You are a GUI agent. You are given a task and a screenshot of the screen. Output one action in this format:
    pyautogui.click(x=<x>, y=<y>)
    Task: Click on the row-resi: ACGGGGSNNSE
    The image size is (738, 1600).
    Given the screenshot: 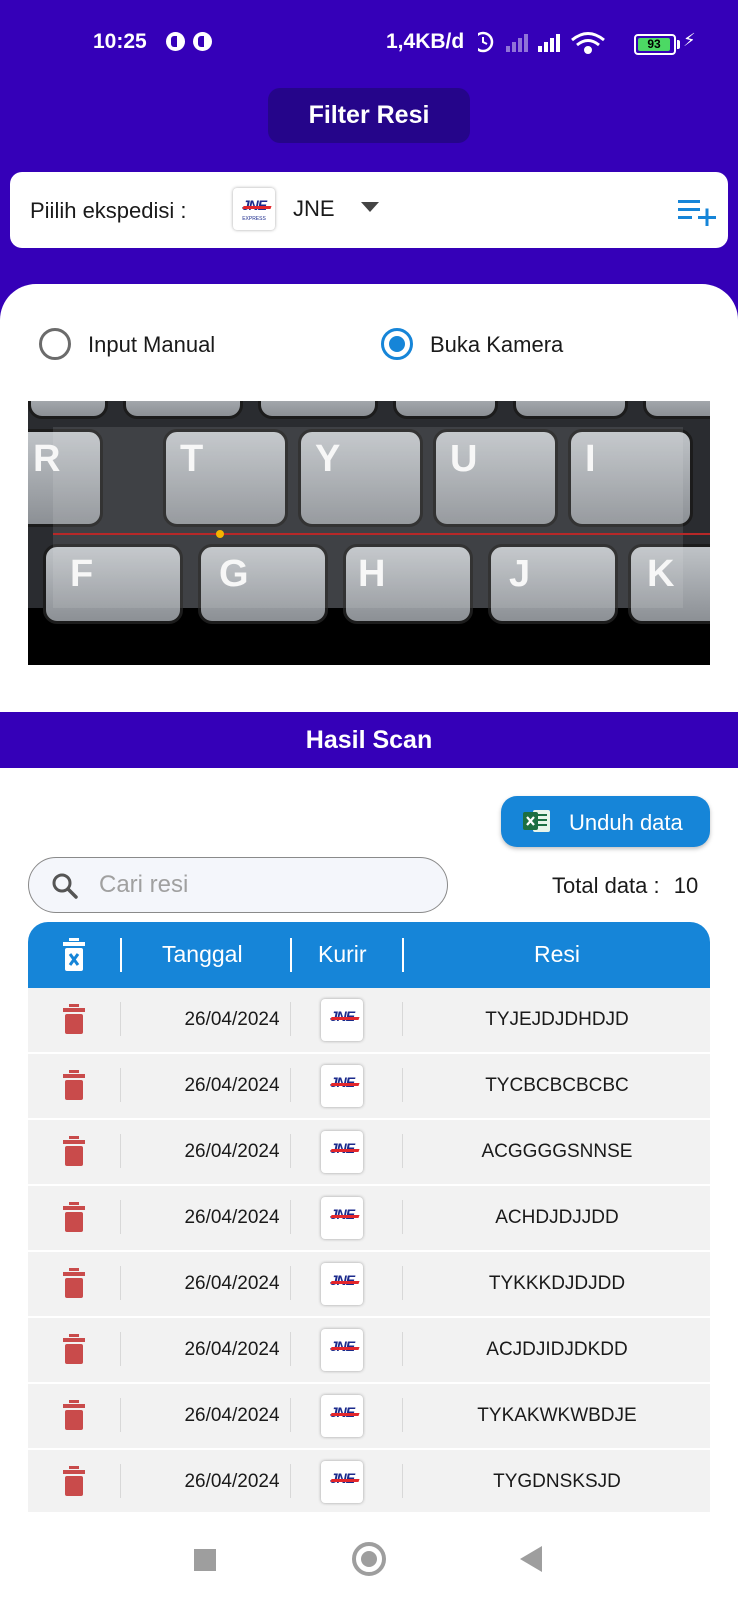 What is the action you would take?
    pyautogui.click(x=557, y=1151)
    